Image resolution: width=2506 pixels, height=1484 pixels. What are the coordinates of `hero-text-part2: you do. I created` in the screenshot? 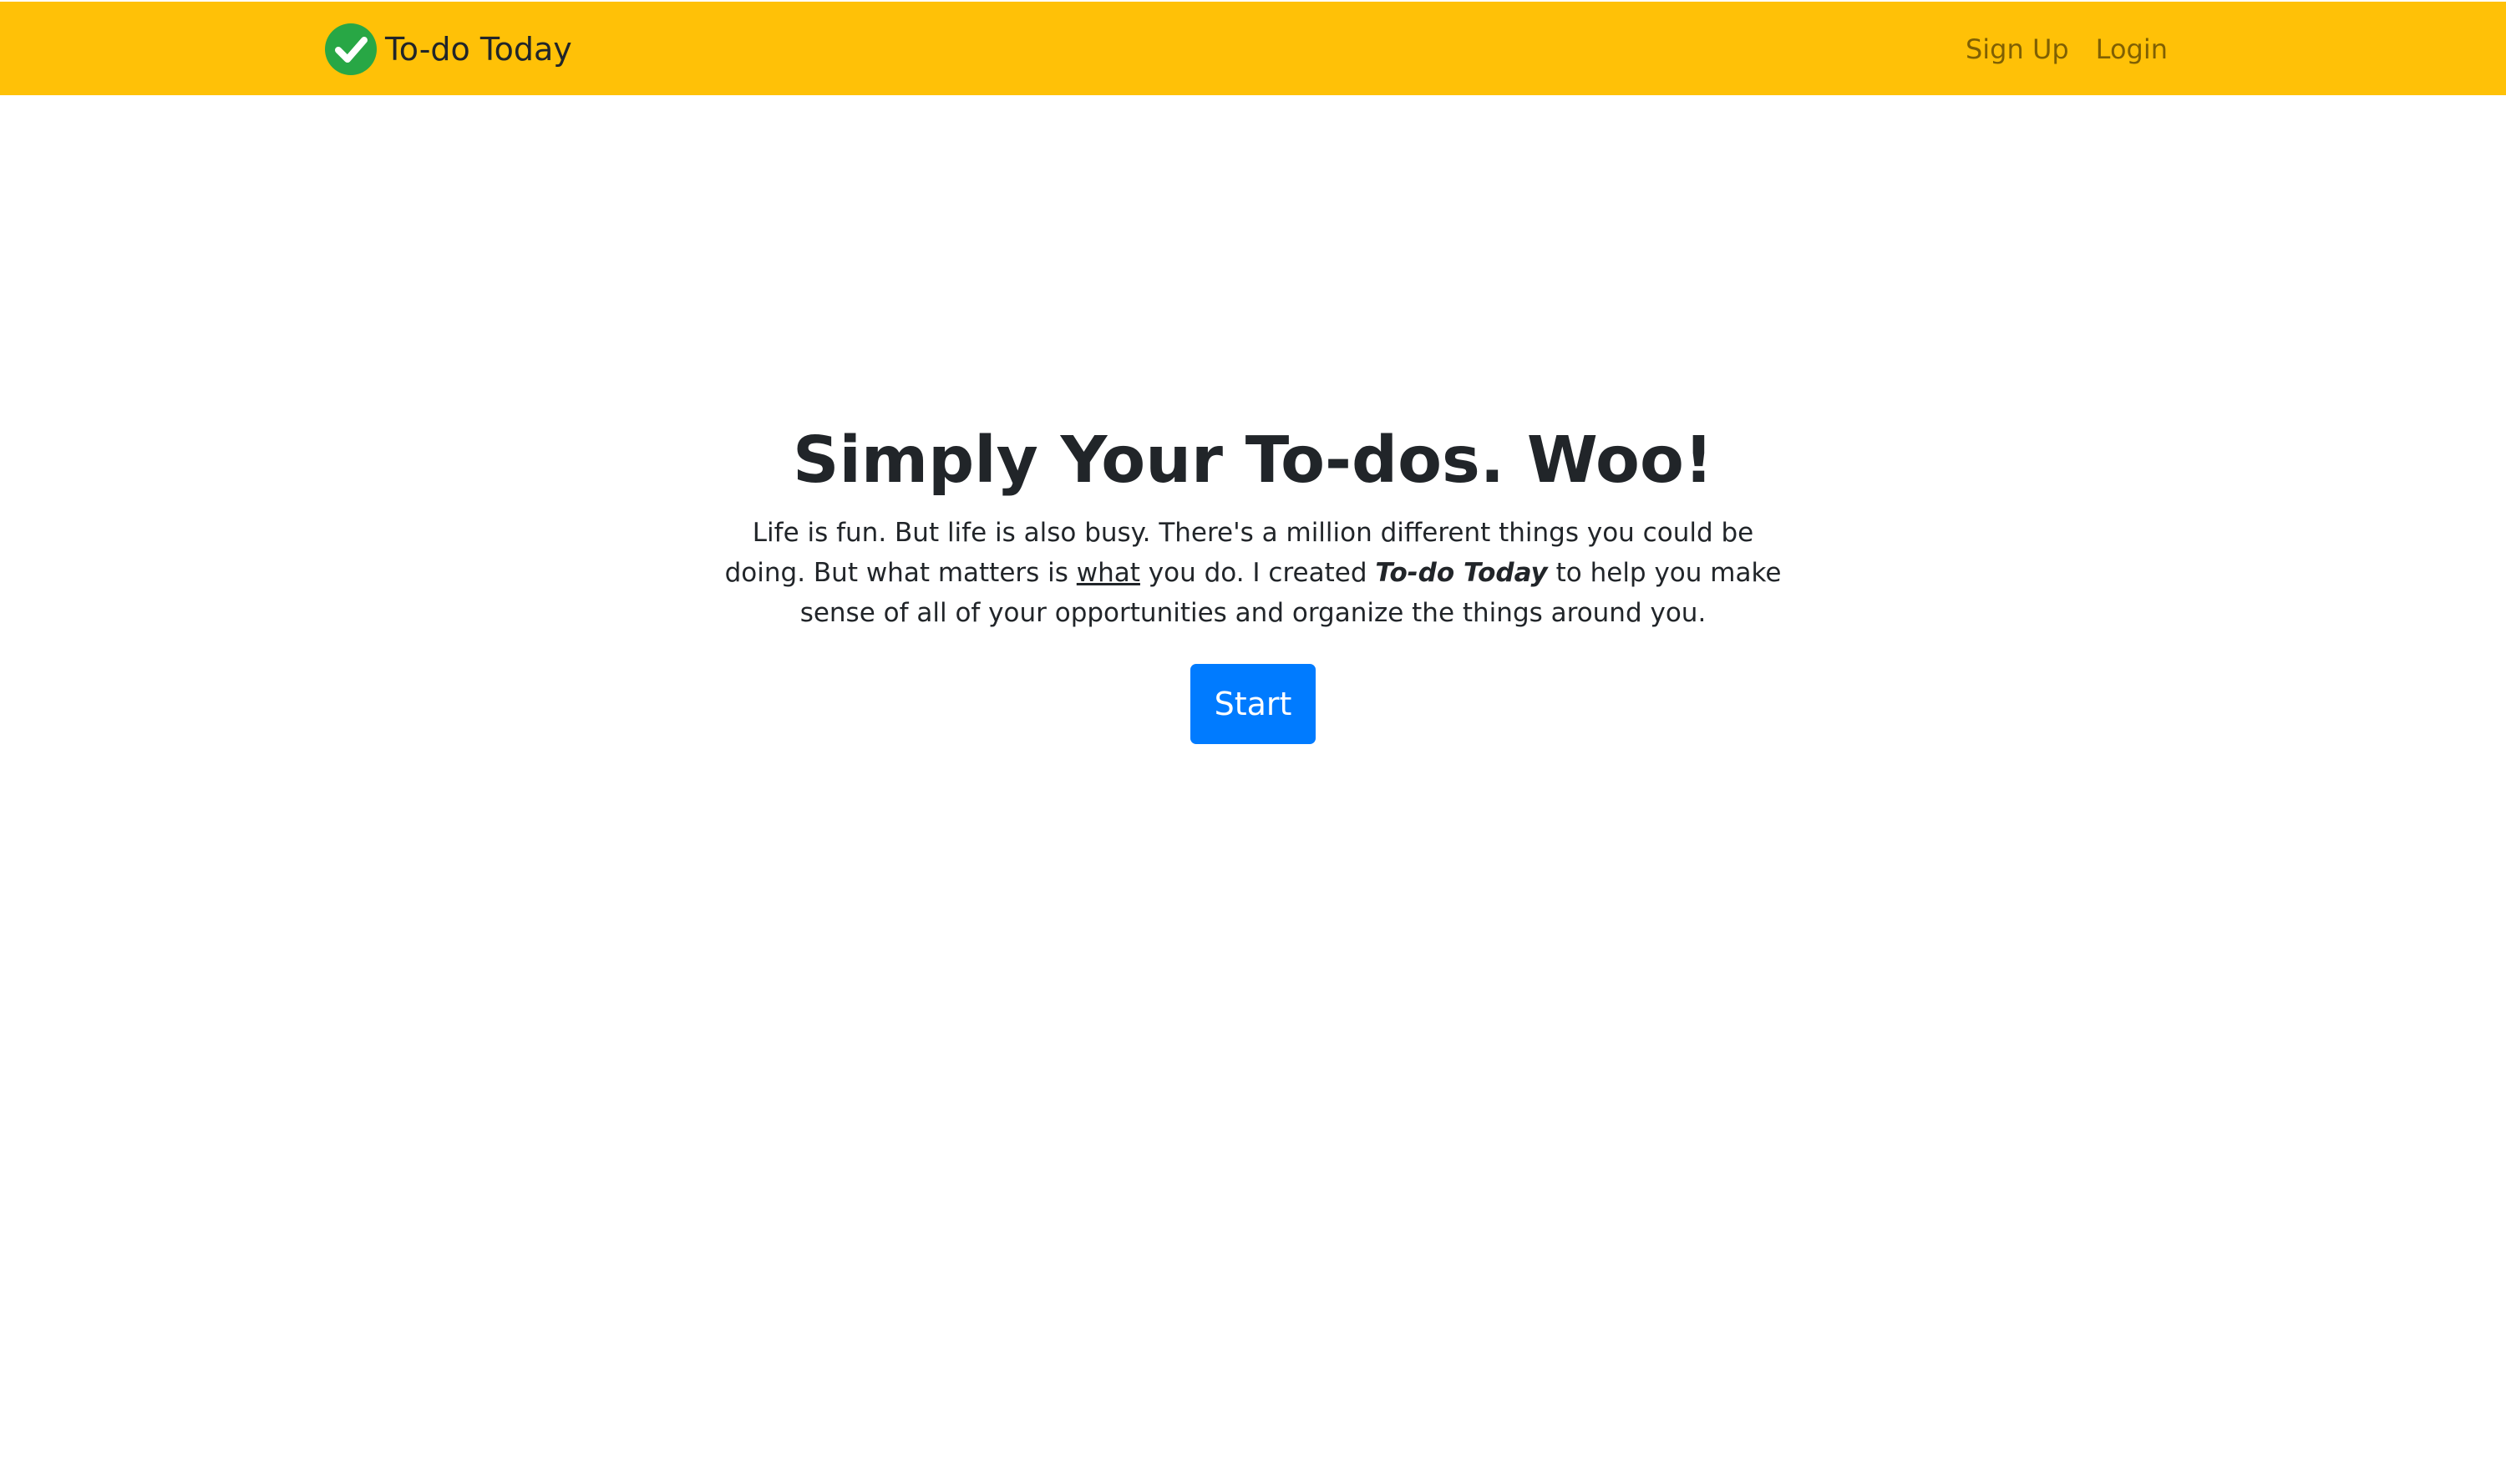 It's located at (1257, 573).